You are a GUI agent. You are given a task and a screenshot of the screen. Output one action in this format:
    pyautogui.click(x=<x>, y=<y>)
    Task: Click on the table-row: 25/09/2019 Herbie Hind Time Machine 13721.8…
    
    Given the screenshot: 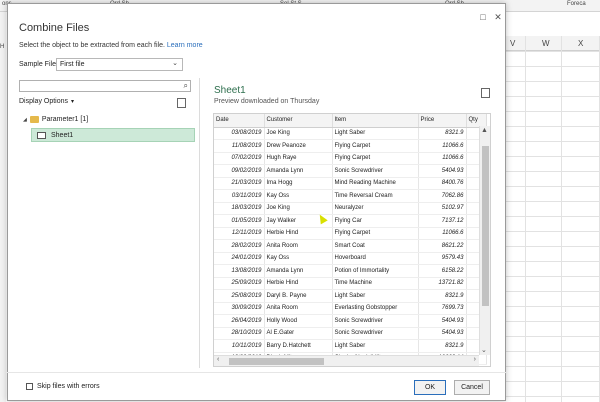 What is the action you would take?
    pyautogui.click(x=350, y=283)
    